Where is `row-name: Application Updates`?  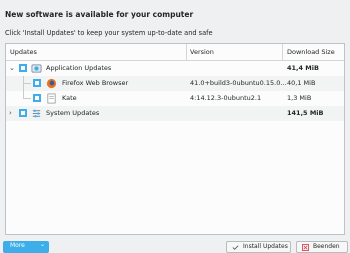 row-name: Application Updates is located at coordinates (79, 68).